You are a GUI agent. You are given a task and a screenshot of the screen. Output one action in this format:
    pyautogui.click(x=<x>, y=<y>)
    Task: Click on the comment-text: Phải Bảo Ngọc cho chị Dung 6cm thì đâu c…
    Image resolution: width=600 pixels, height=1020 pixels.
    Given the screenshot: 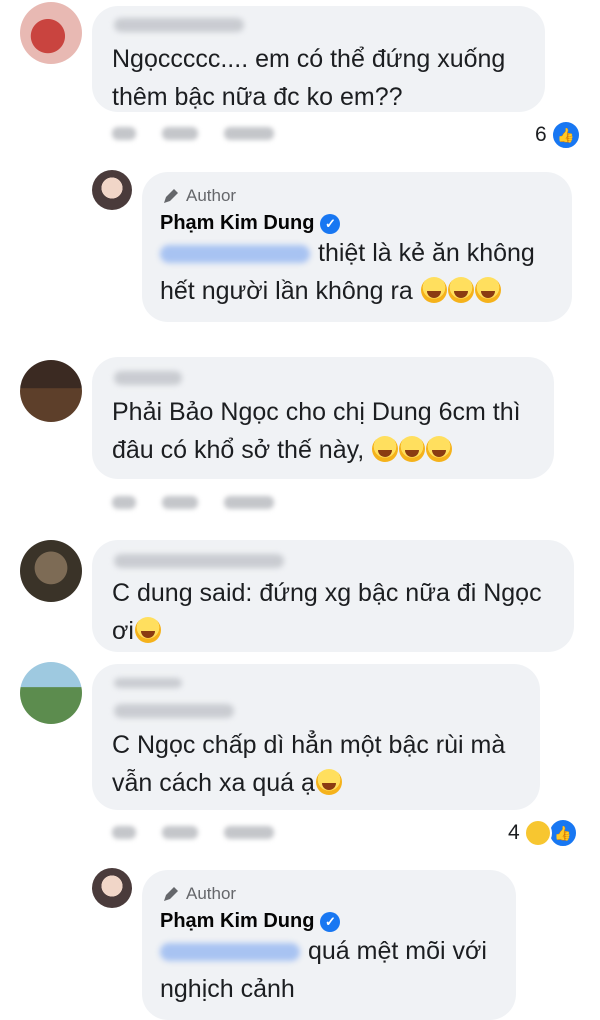 What is the action you would take?
    pyautogui.click(x=316, y=431)
    